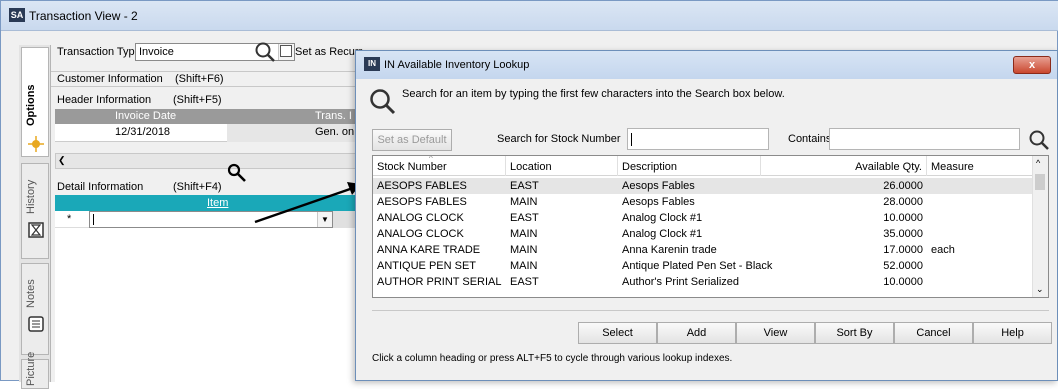 The height and width of the screenshot is (389, 1058). What do you see at coordinates (31, 293) in the screenshot?
I see `tab-notes-label: Notes` at bounding box center [31, 293].